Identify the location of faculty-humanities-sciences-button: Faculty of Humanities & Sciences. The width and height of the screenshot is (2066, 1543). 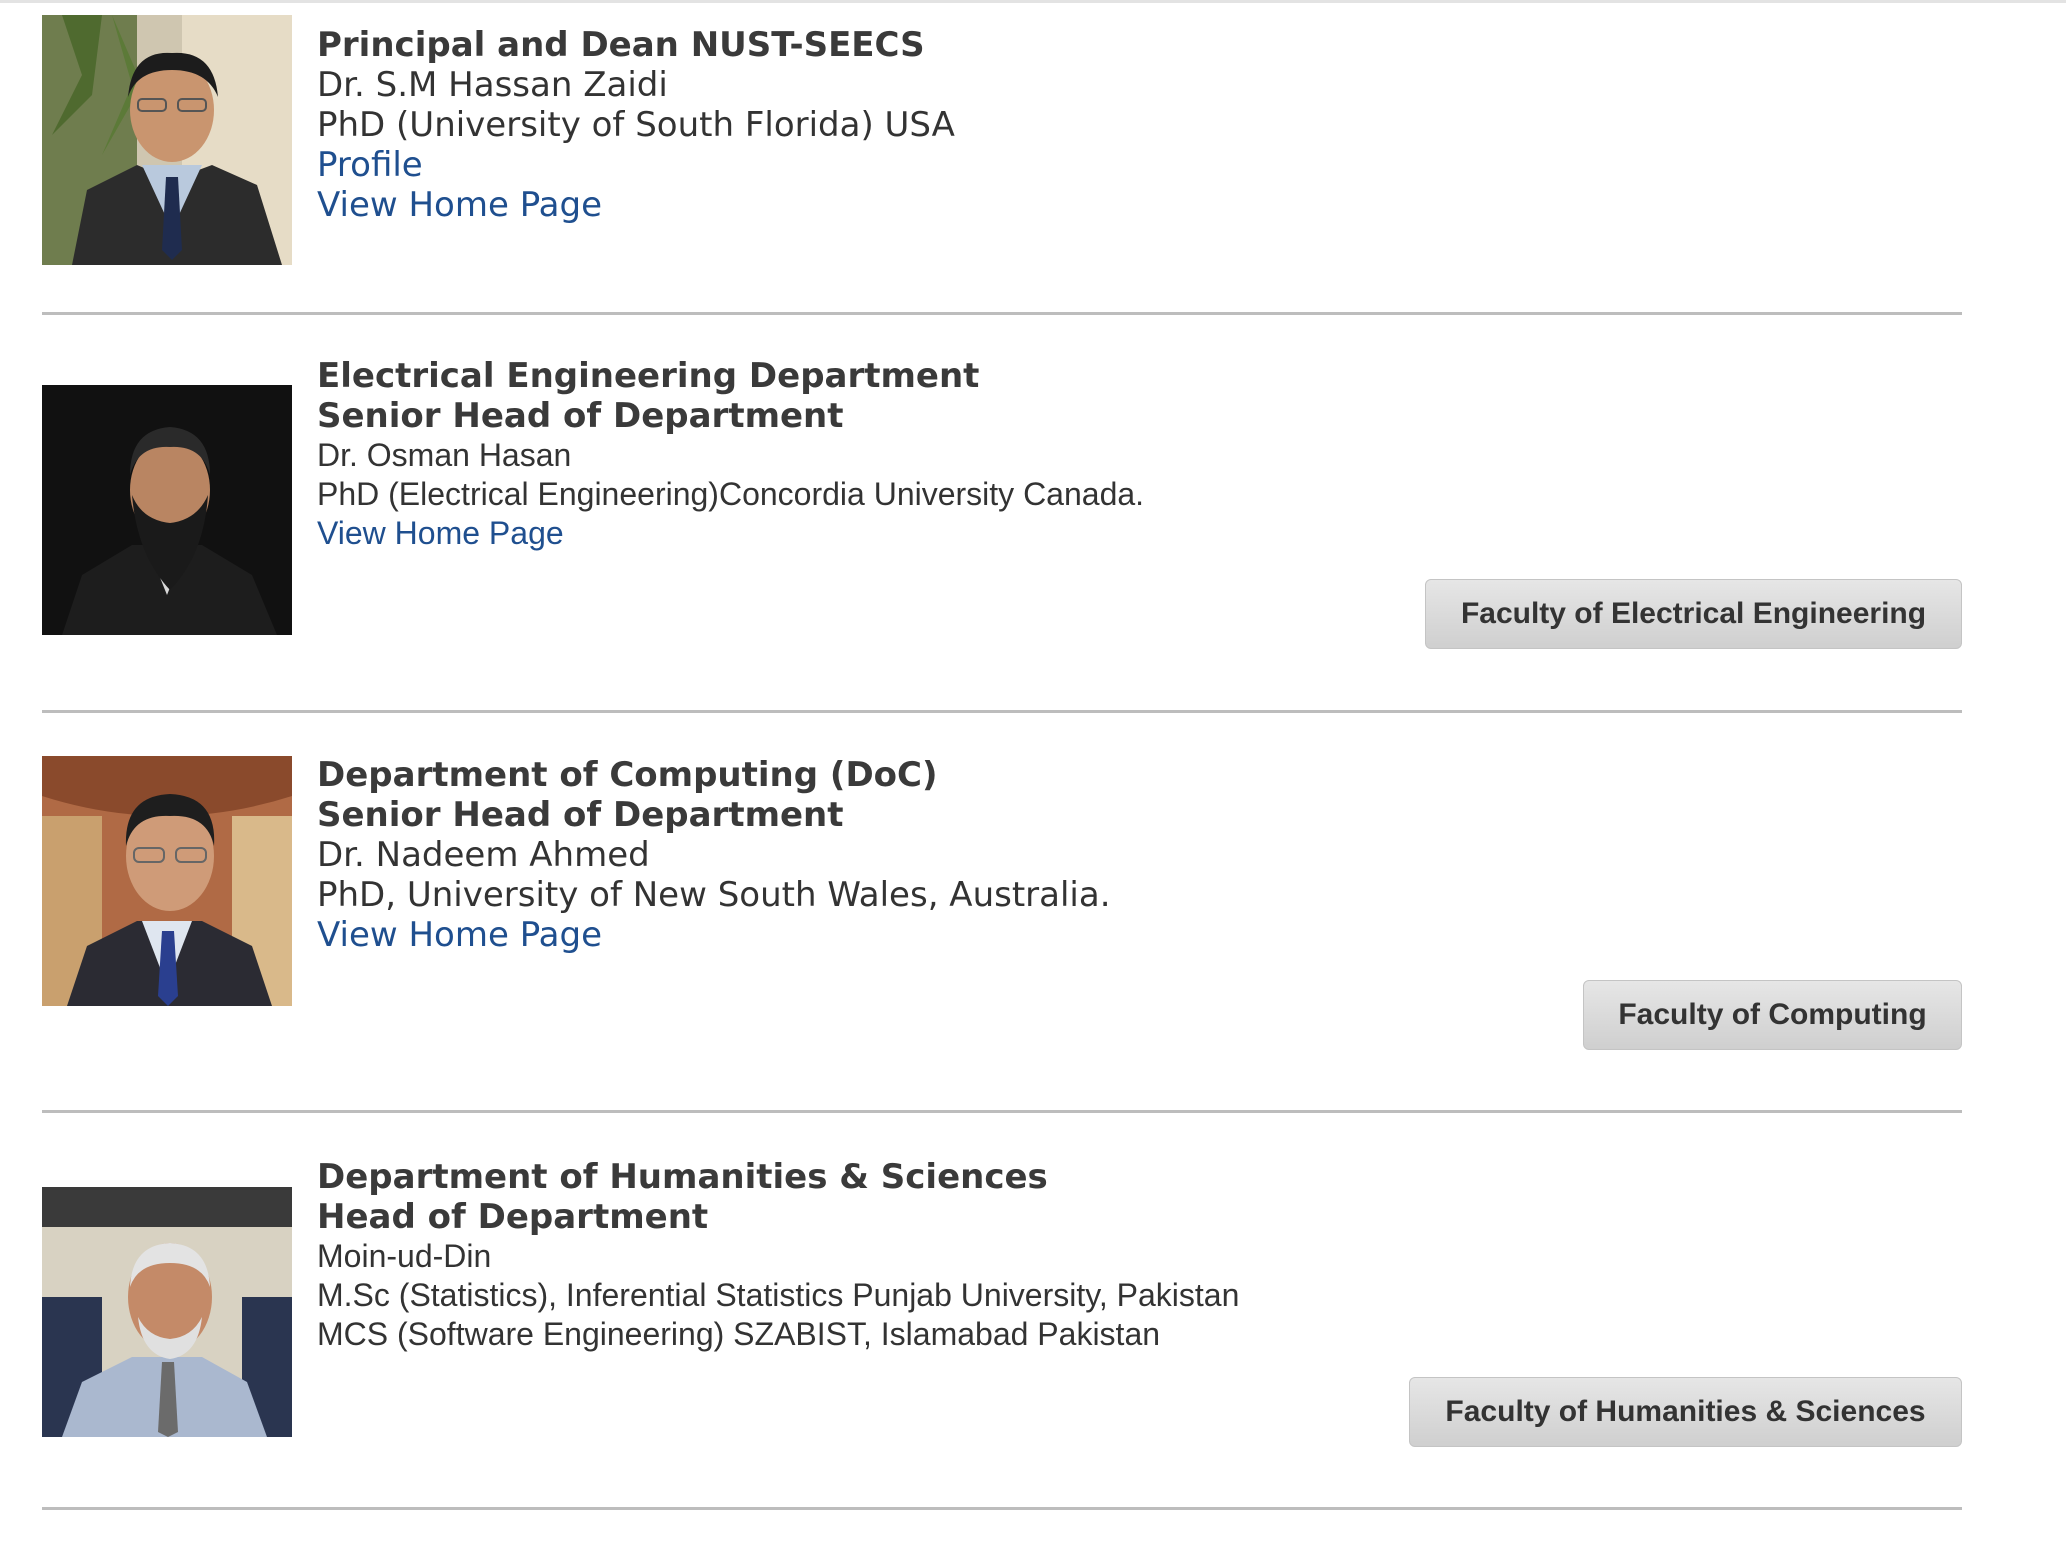
(1685, 1412).